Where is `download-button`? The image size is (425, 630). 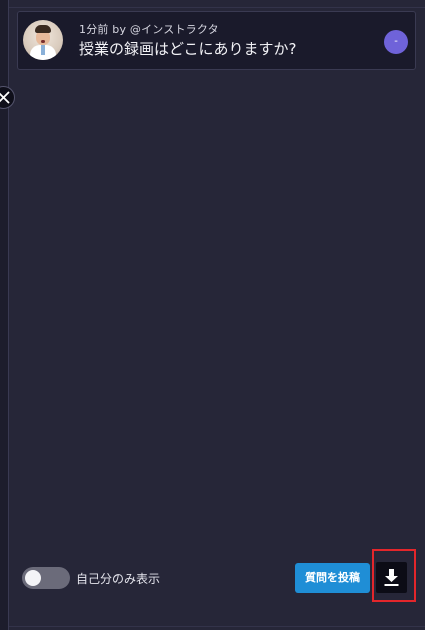
download-button is located at coordinates (391, 577).